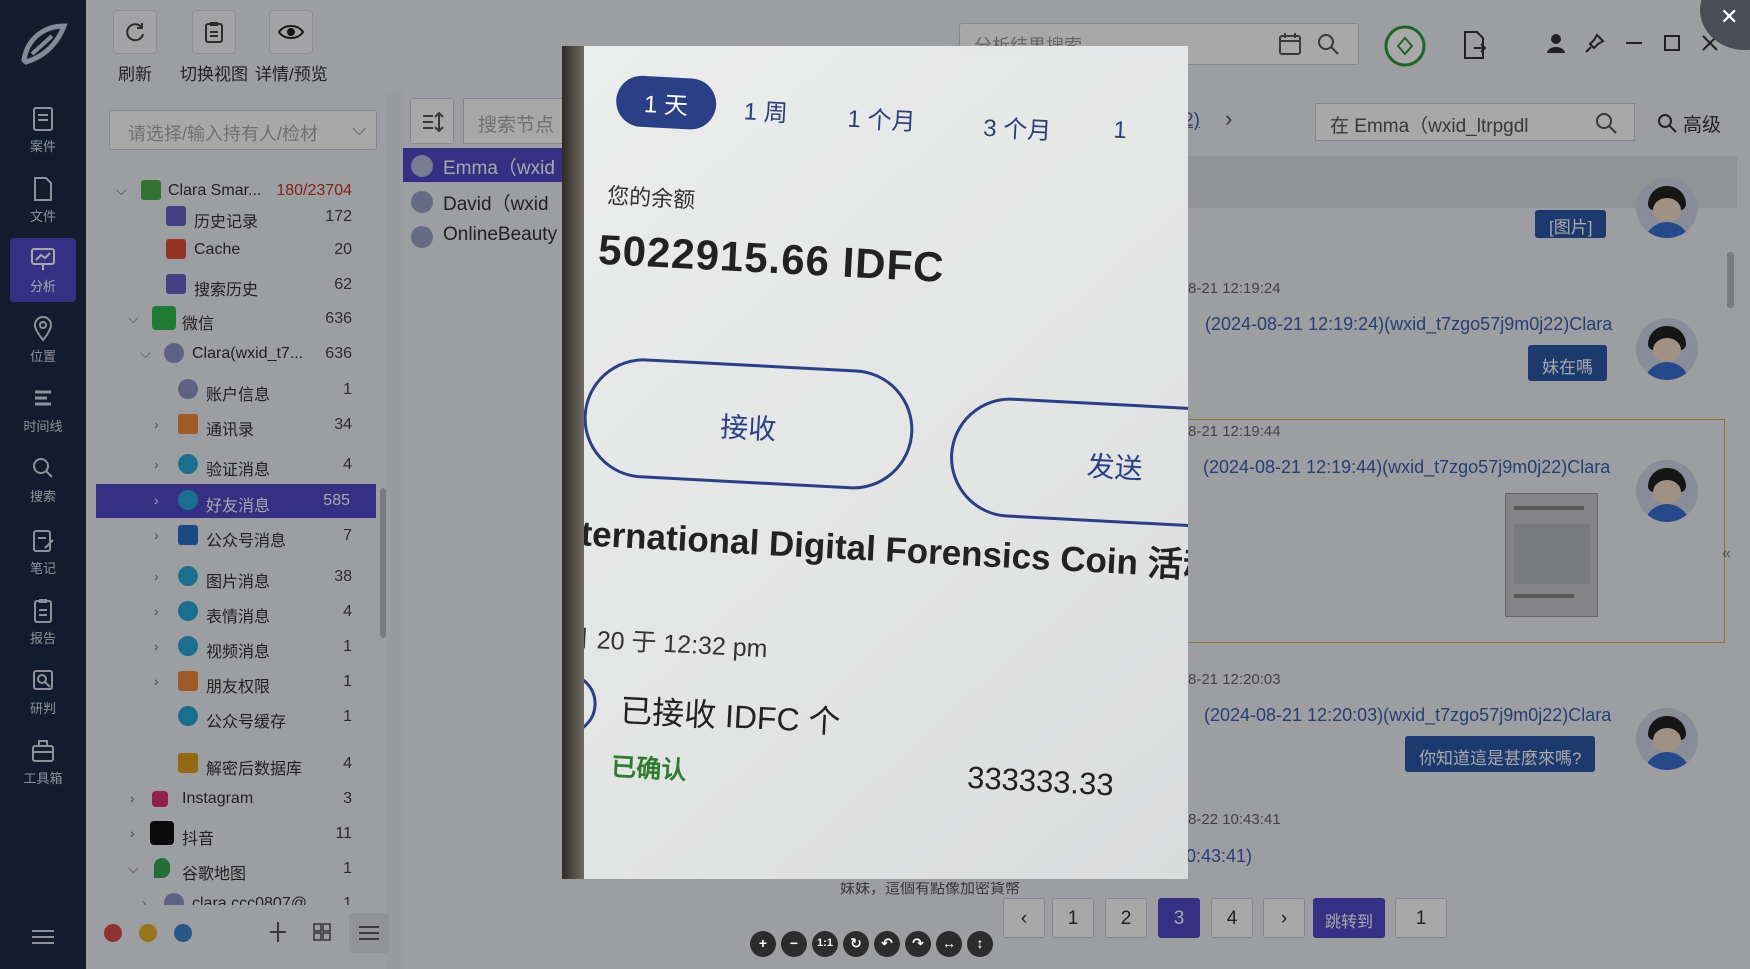 The image size is (1750, 969). What do you see at coordinates (825, 944) in the screenshot?
I see `actual-size-icon: 1:1` at bounding box center [825, 944].